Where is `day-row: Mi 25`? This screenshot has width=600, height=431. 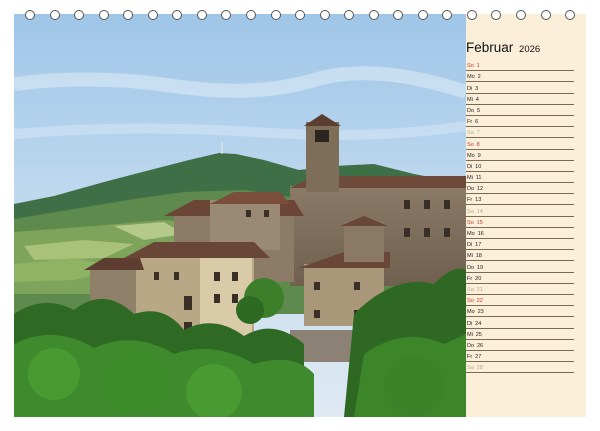 day-row: Mi 25 is located at coordinates (520, 334).